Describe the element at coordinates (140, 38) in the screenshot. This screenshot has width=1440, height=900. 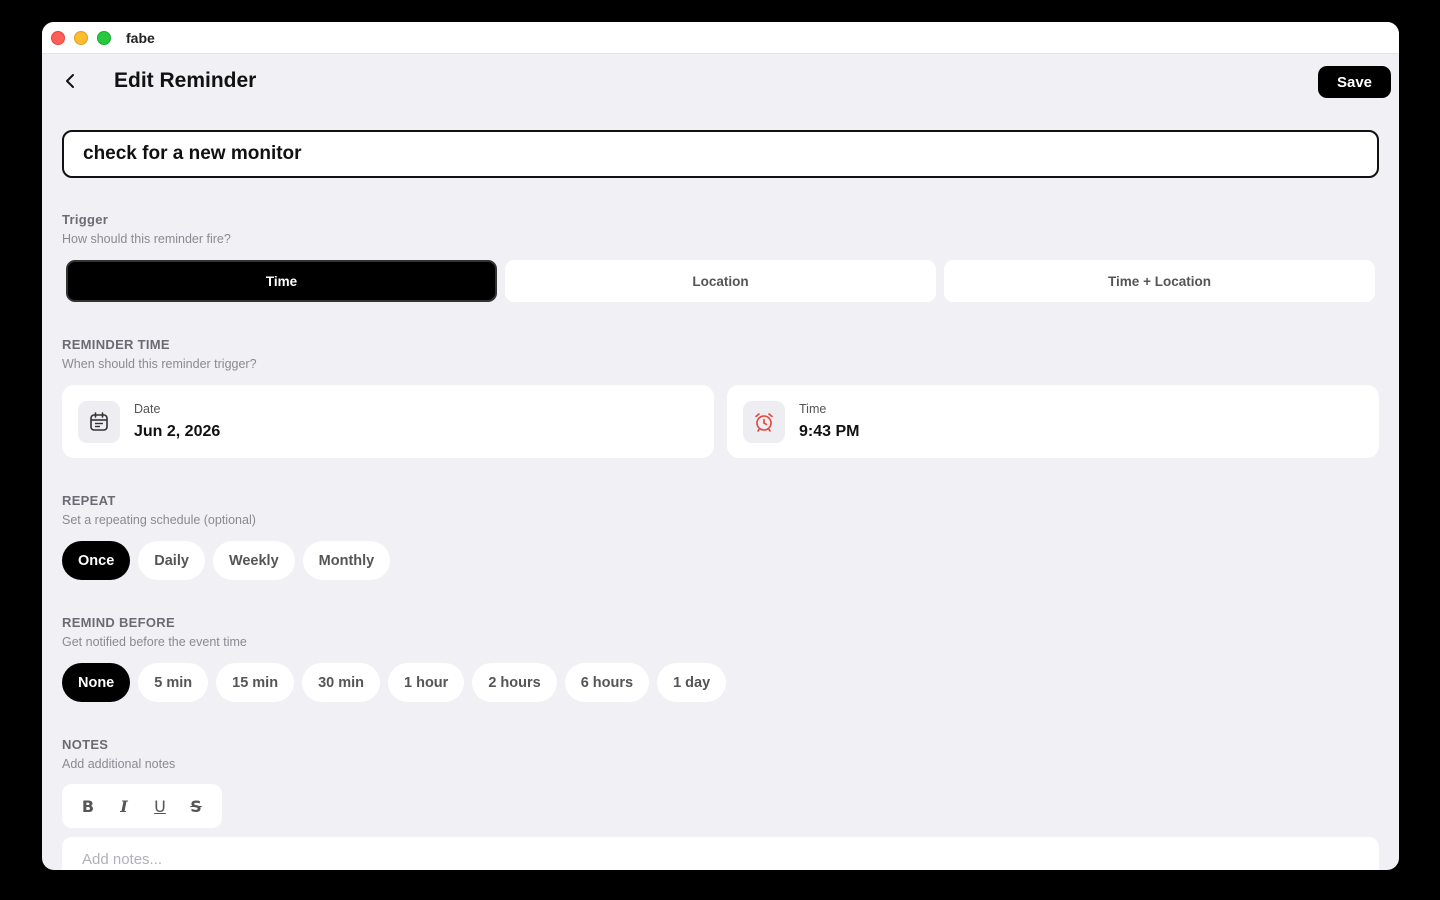
I see `app-title: fabe` at that location.